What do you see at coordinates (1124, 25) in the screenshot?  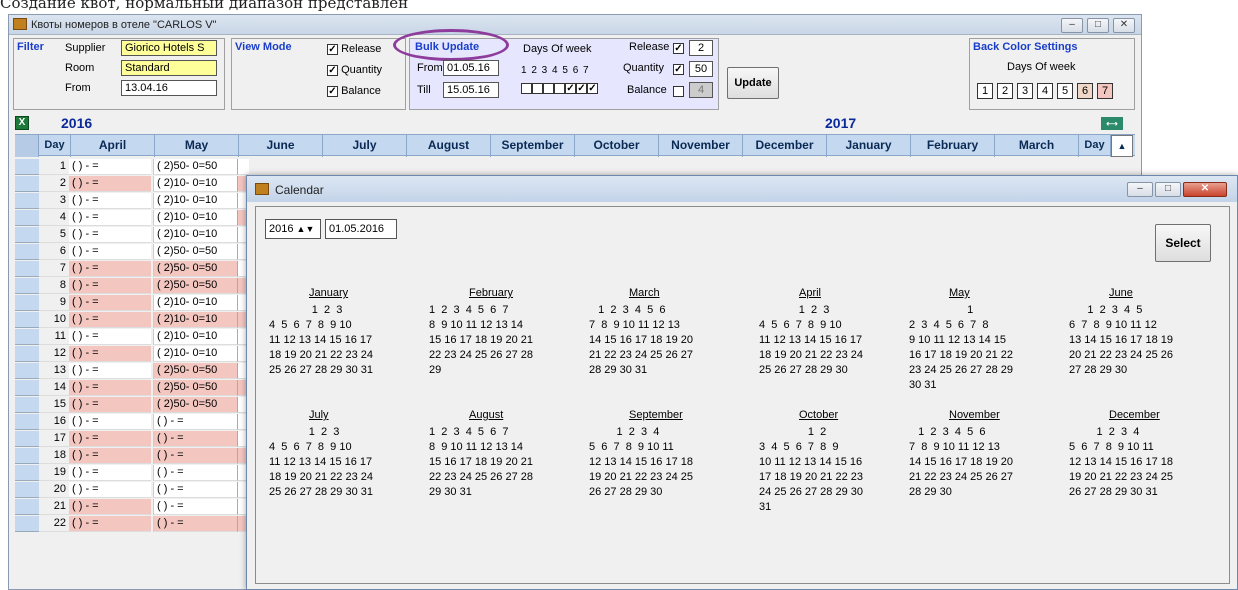 I see `close-button: ✕` at bounding box center [1124, 25].